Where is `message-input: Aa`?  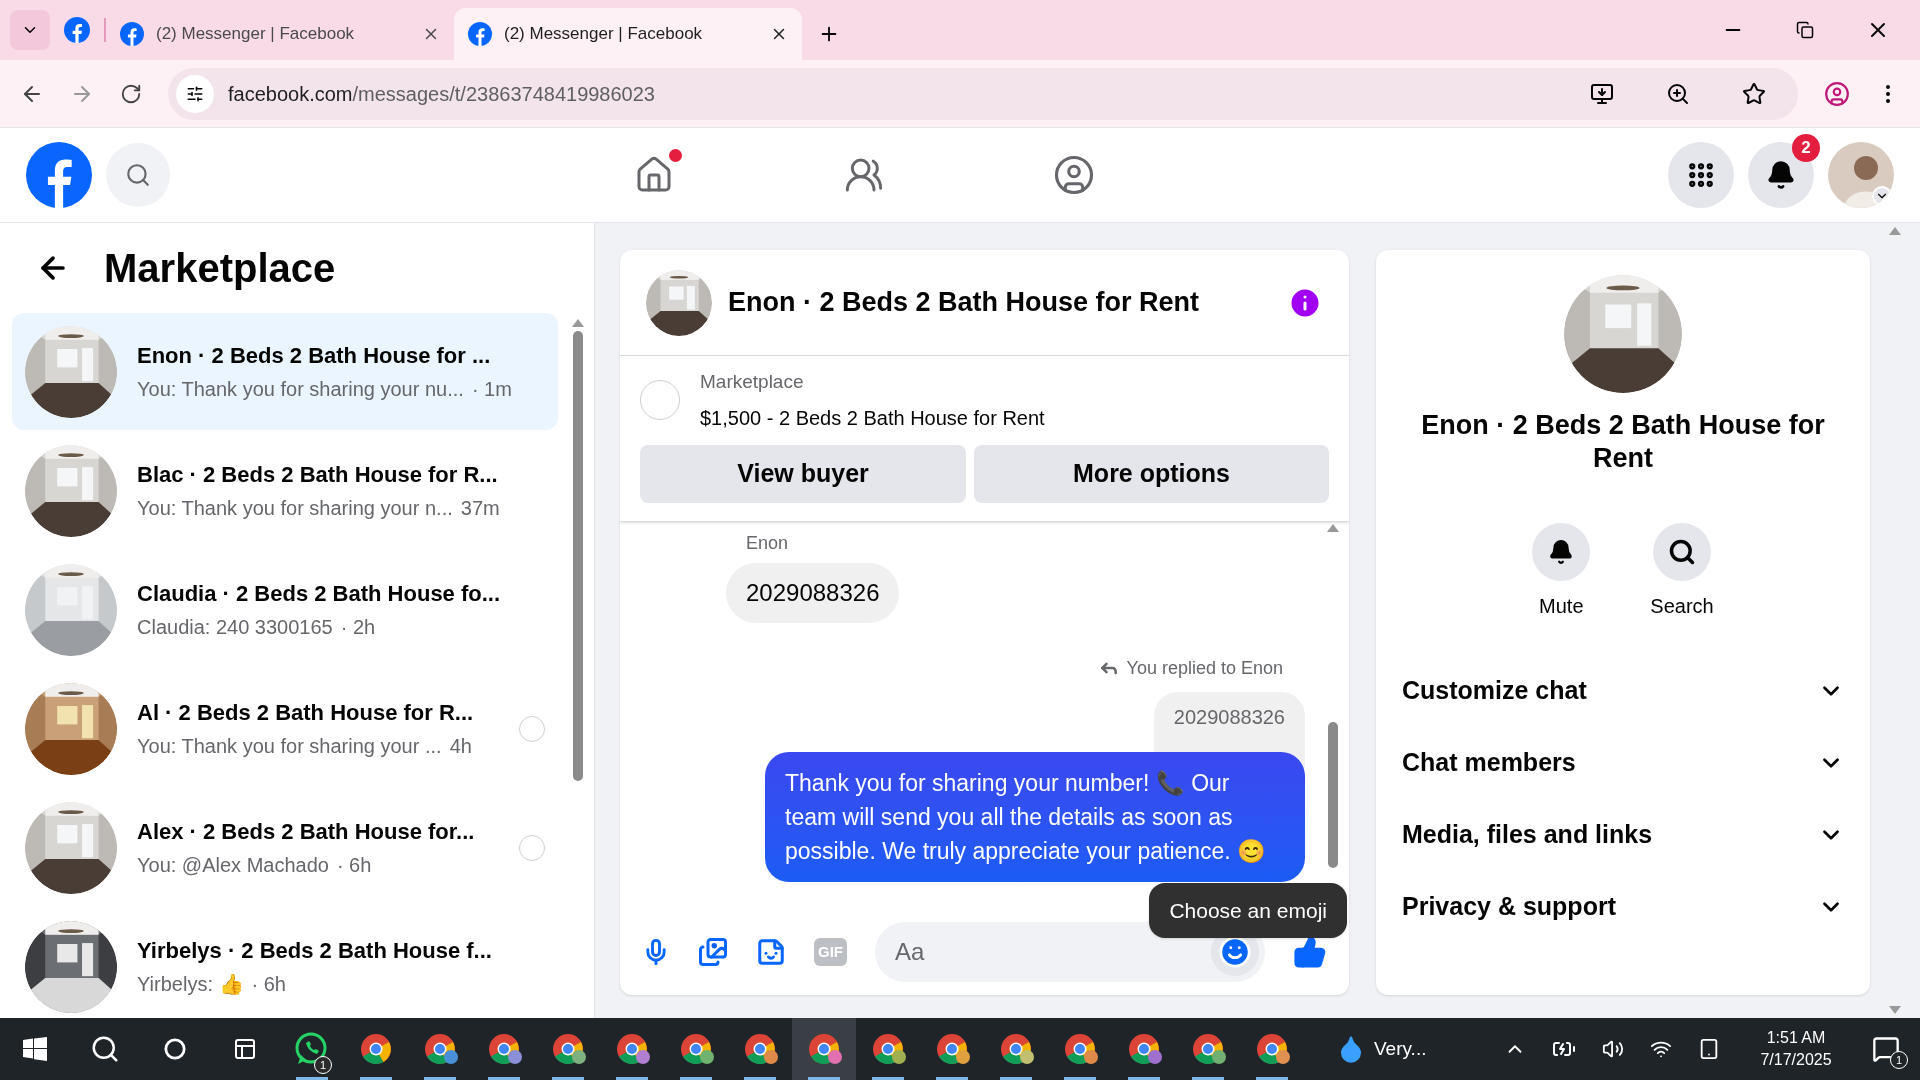 message-input: Aa is located at coordinates (1043, 952).